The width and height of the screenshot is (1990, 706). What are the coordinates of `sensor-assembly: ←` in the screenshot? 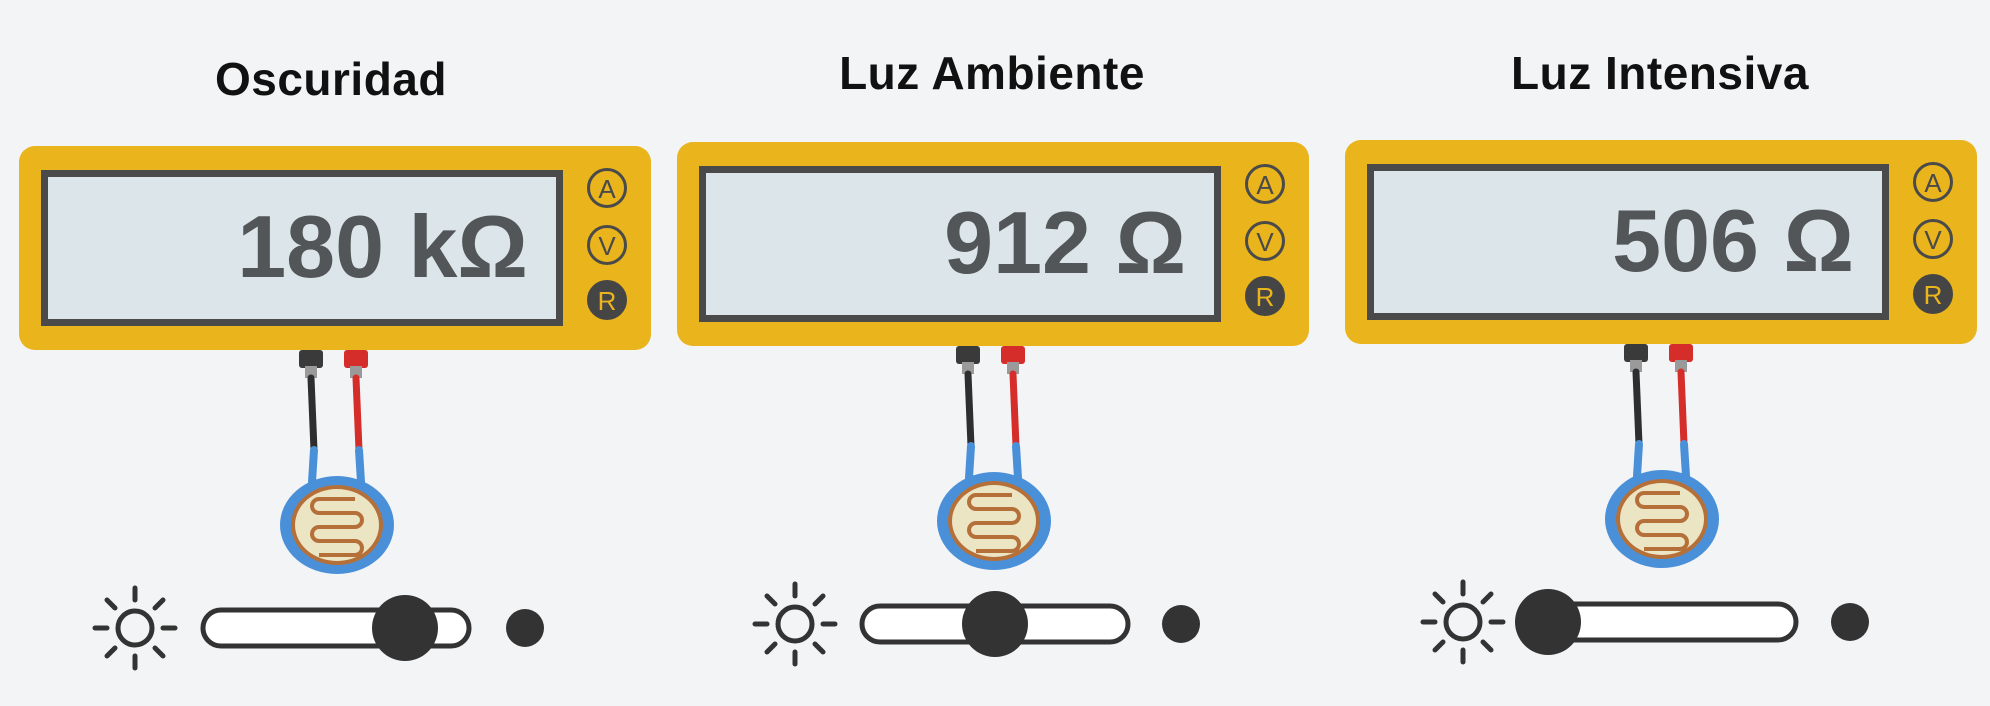 It's located at (318, 510).